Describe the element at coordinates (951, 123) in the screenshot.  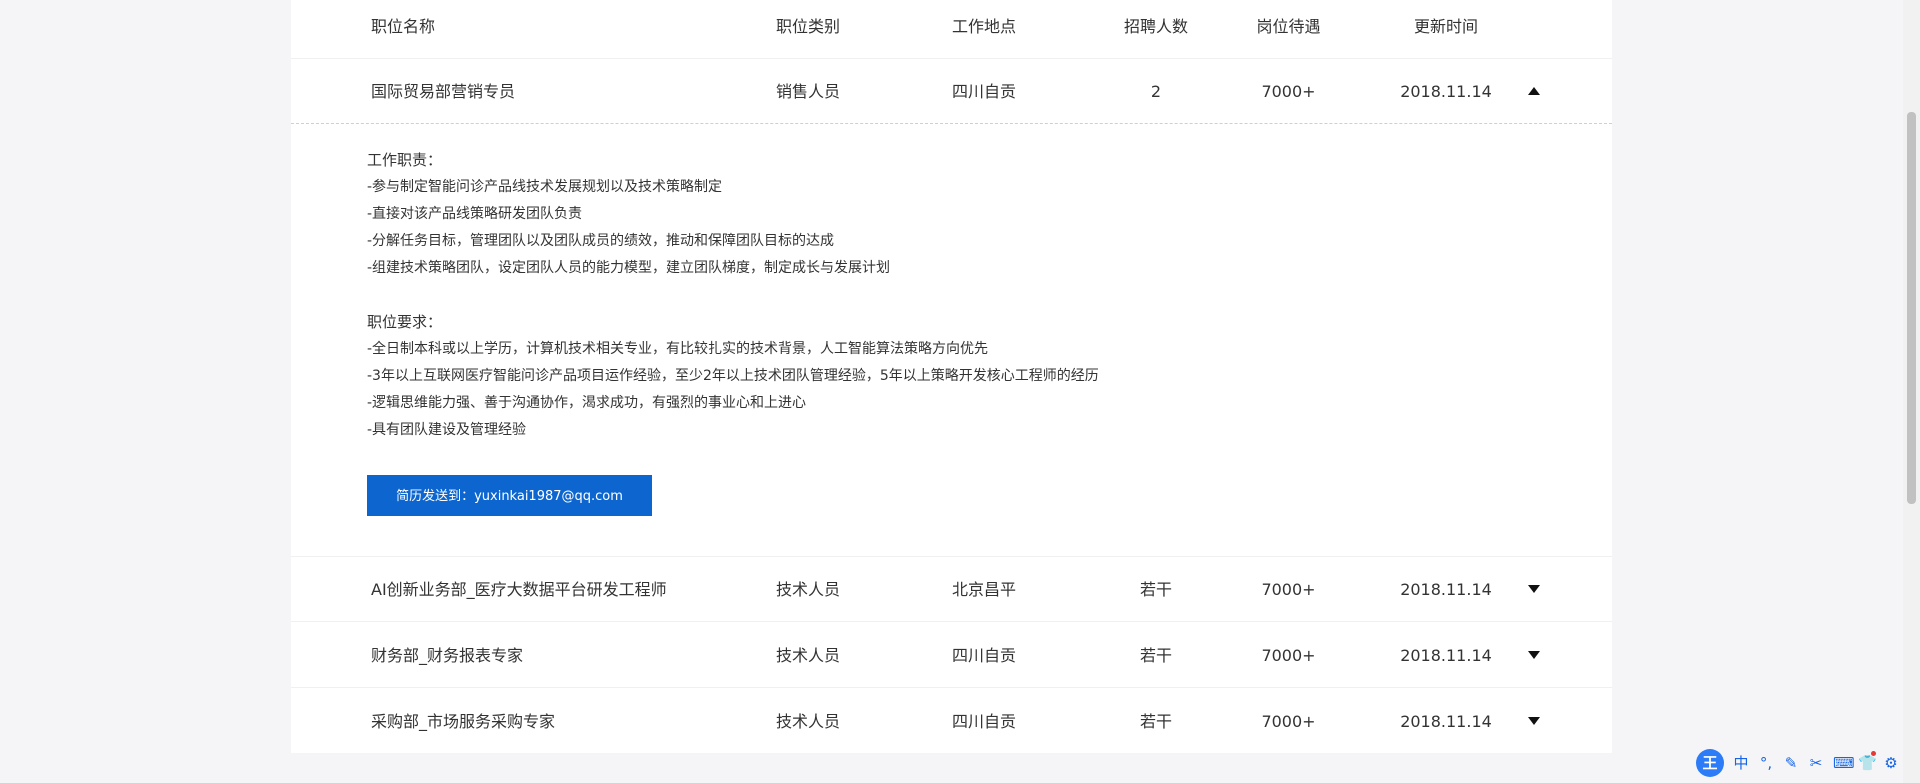
I see `expanded-row-divider` at that location.